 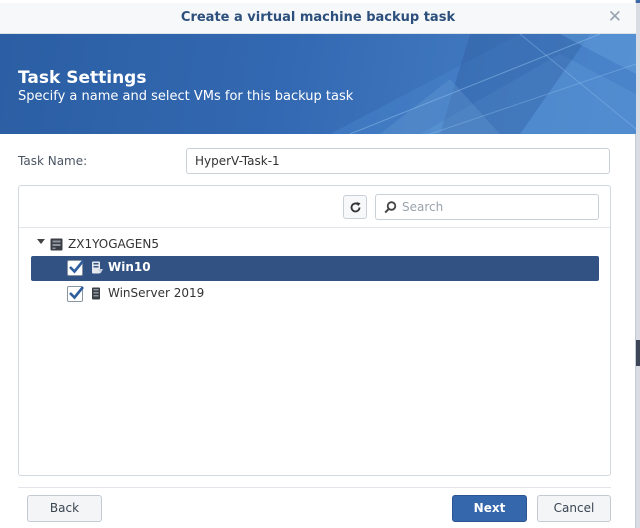 What do you see at coordinates (315, 268) in the screenshot?
I see `vm-row-win10: Win10` at bounding box center [315, 268].